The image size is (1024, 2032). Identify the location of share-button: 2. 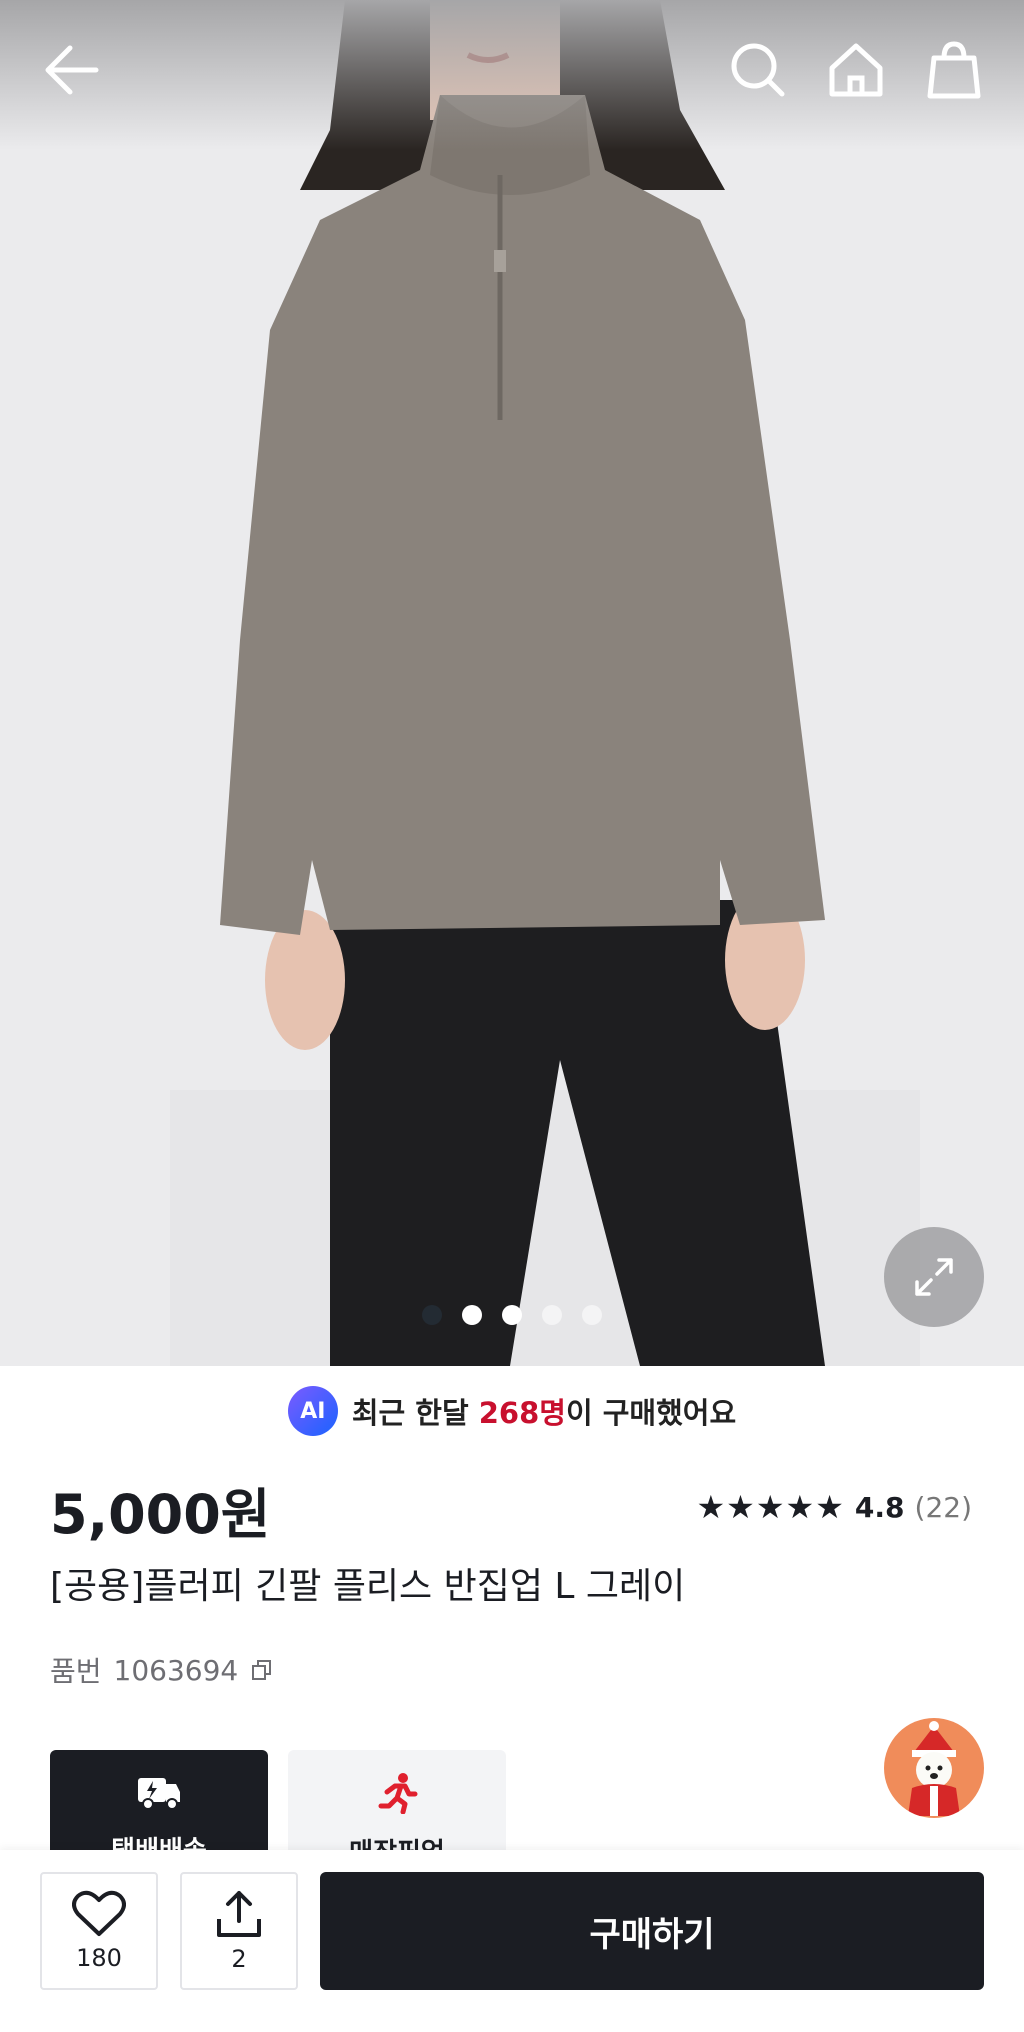
(239, 1931).